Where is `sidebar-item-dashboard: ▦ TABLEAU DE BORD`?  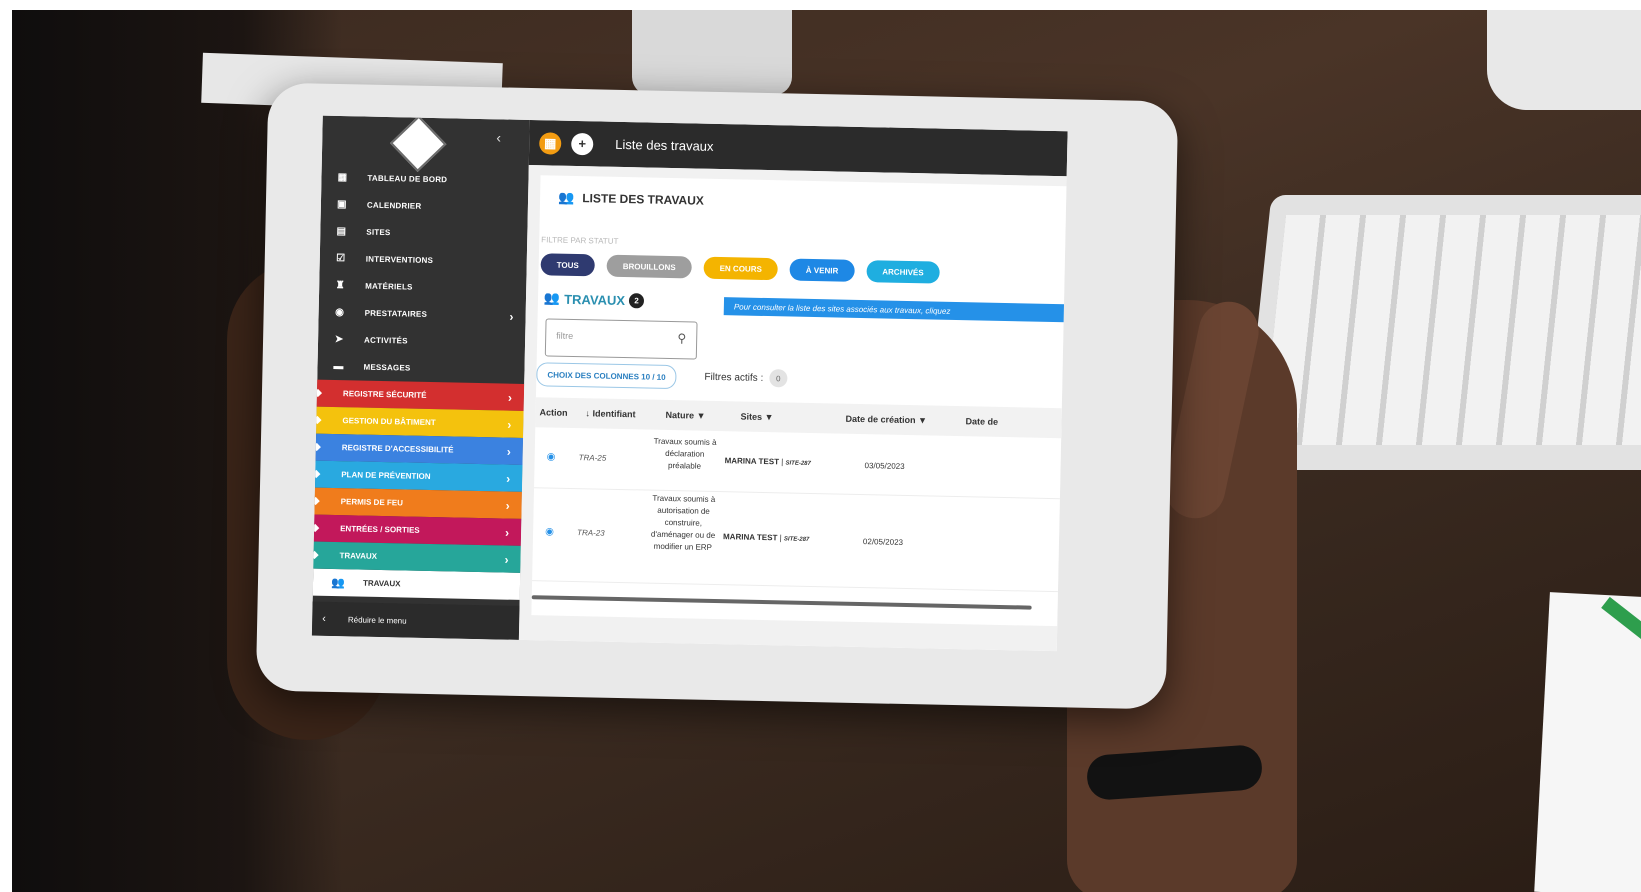 sidebar-item-dashboard: ▦ TABLEAU DE BORD is located at coordinates (425, 179).